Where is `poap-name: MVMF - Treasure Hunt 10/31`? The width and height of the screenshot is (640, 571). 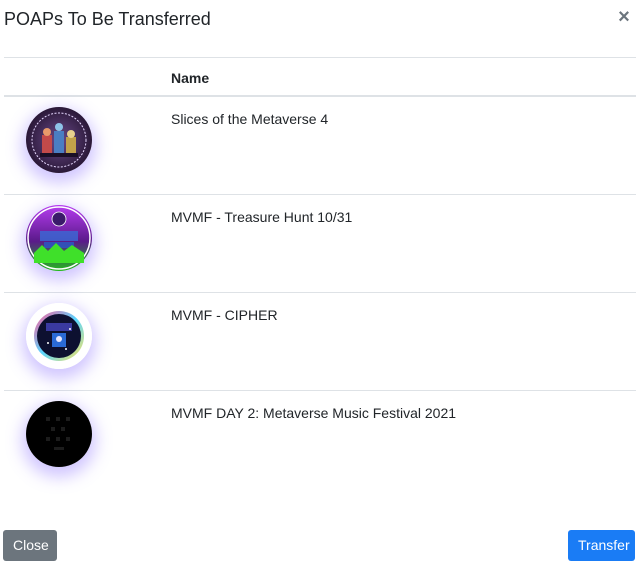
poap-name: MVMF - Treasure Hunt 10/31 is located at coordinates (262, 217).